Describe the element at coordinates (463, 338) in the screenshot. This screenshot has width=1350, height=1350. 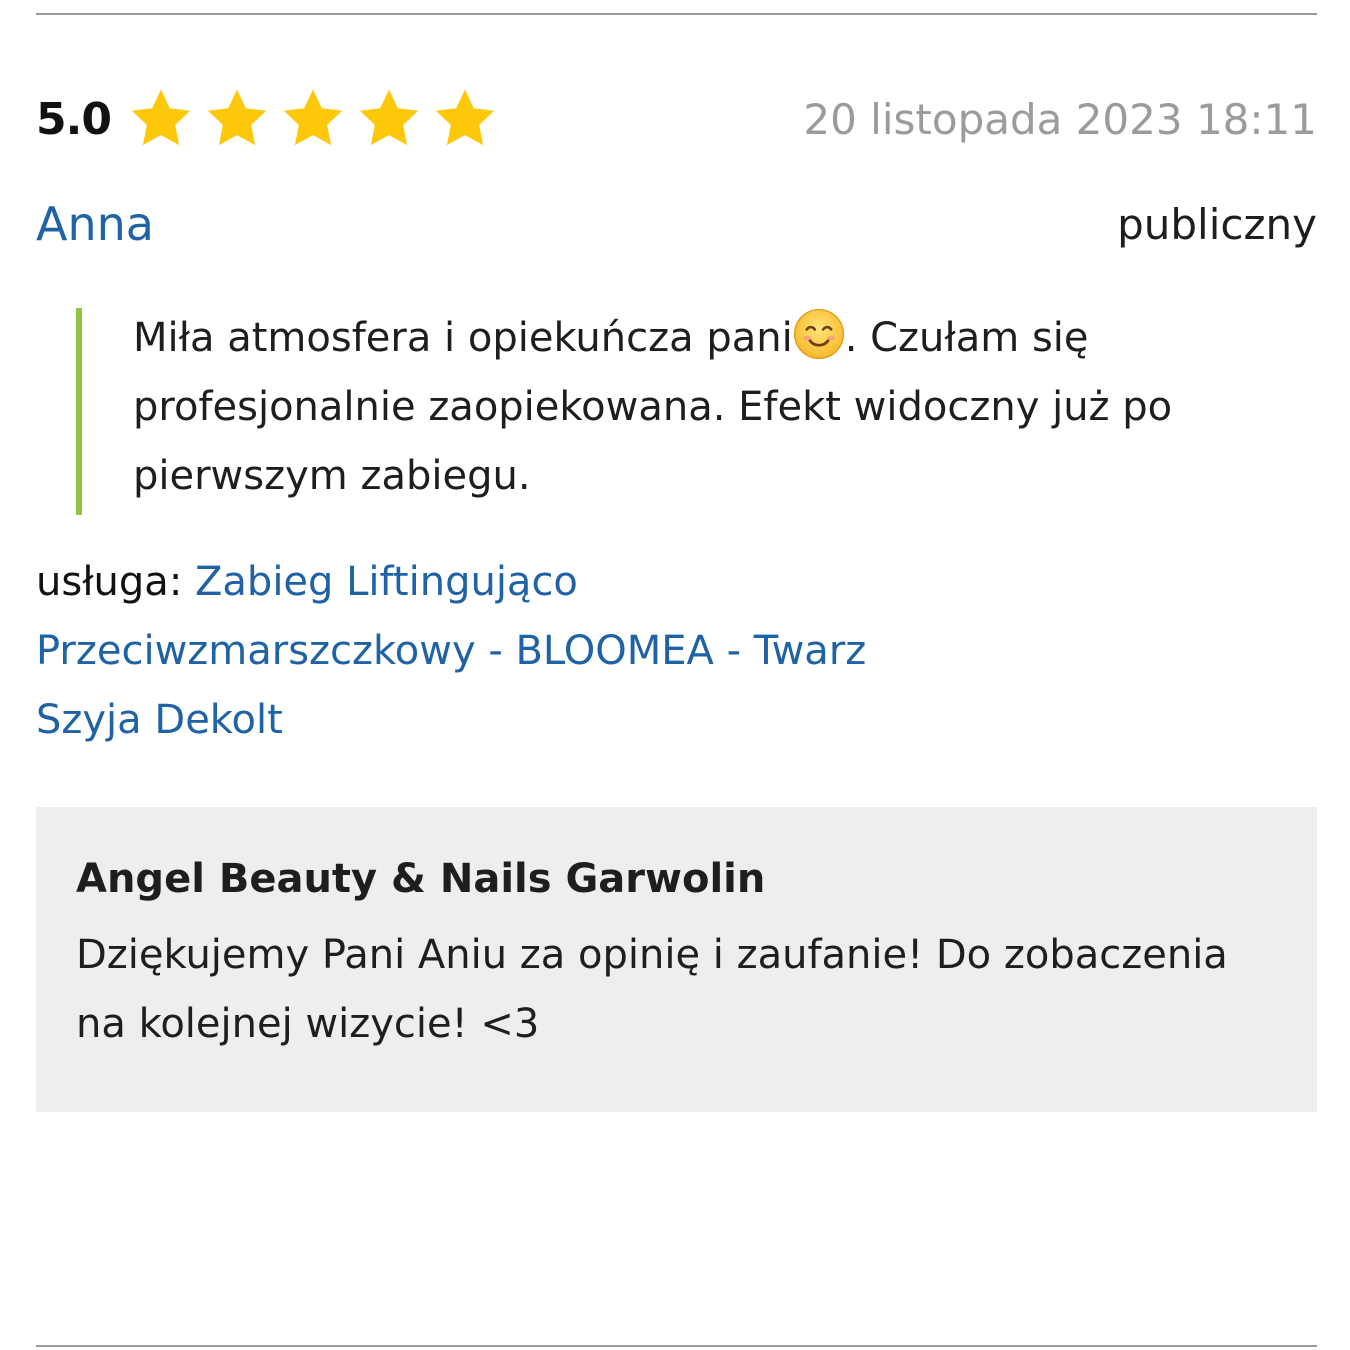
I see `review-text-part-1: Miła atmosfera i opiekuńcza pani` at that location.